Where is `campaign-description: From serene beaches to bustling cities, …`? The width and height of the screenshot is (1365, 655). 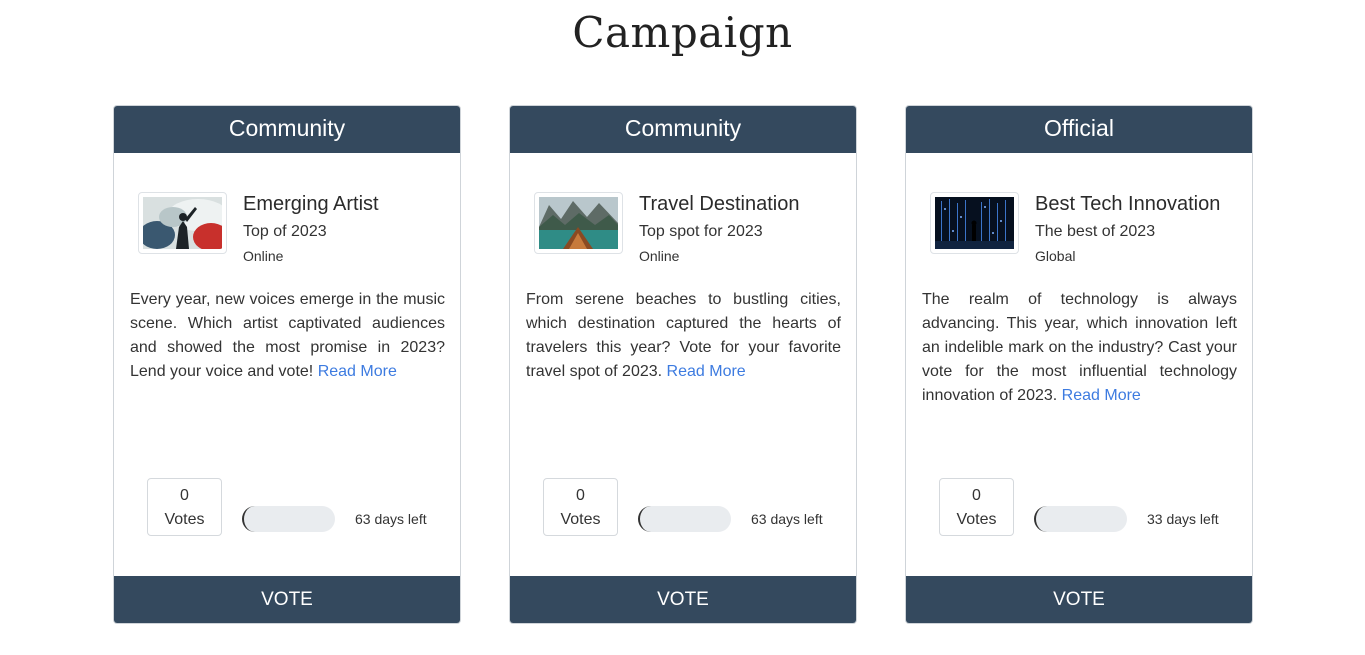
campaign-description: From serene beaches to bustling cities, … is located at coordinates (683, 336).